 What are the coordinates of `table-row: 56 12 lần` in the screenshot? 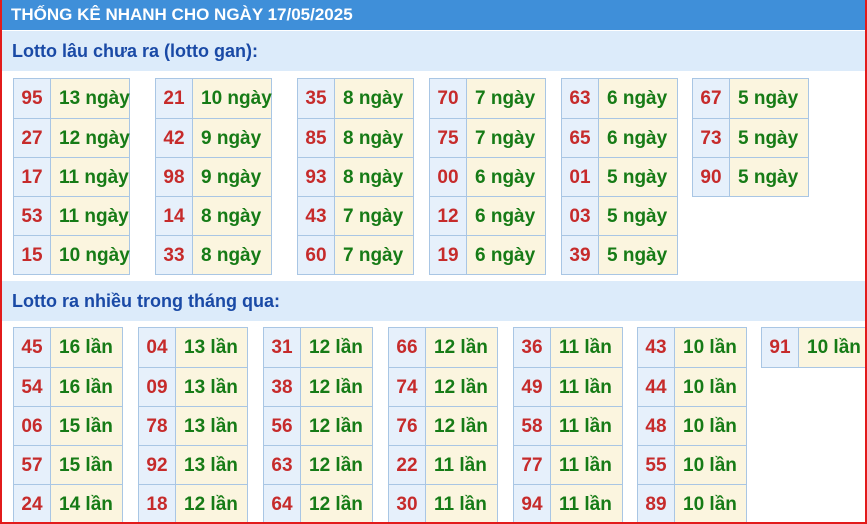 It's located at (318, 425).